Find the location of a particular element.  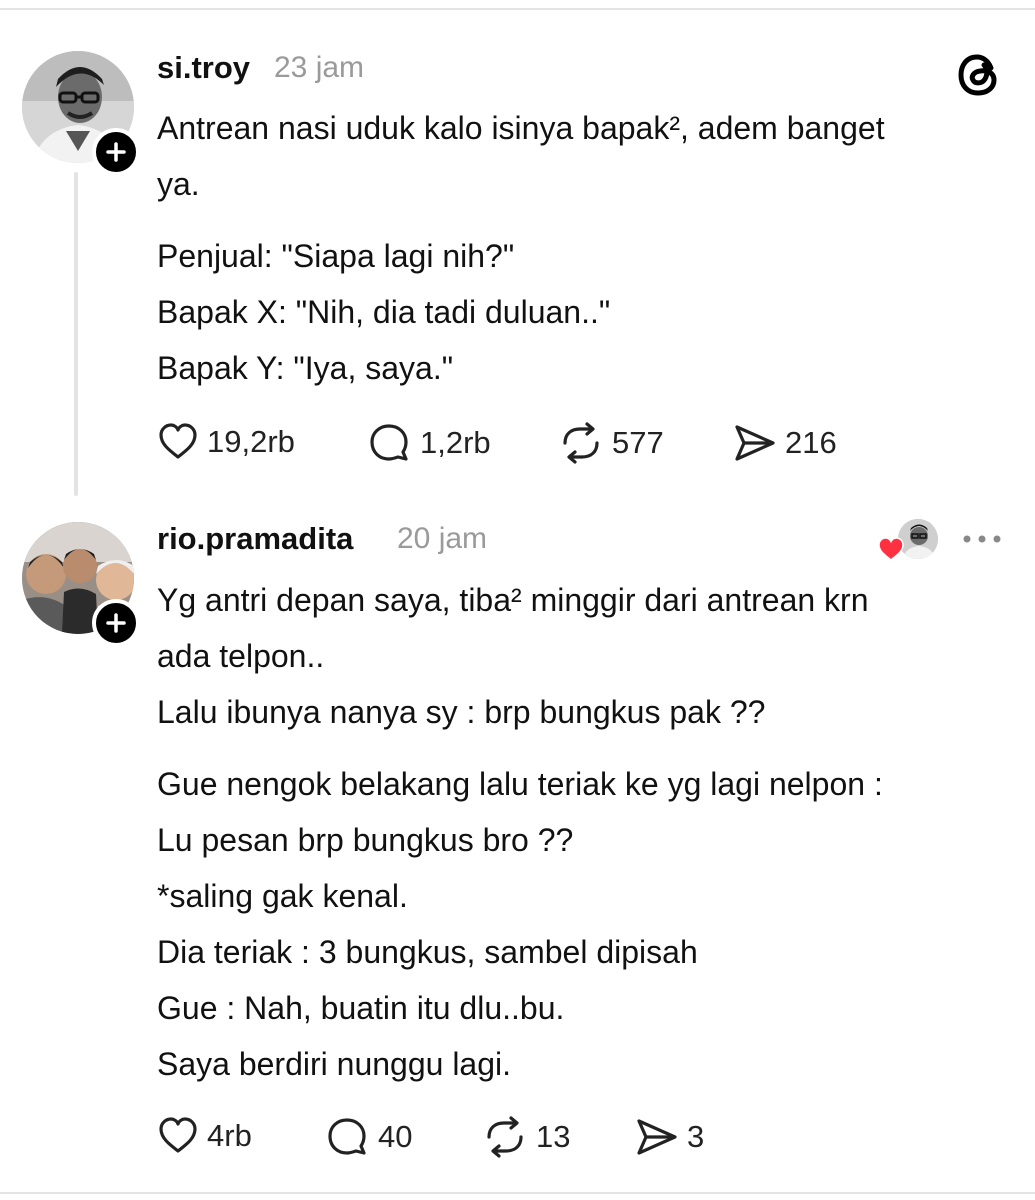

repost-button: 577 is located at coordinates (611, 443).